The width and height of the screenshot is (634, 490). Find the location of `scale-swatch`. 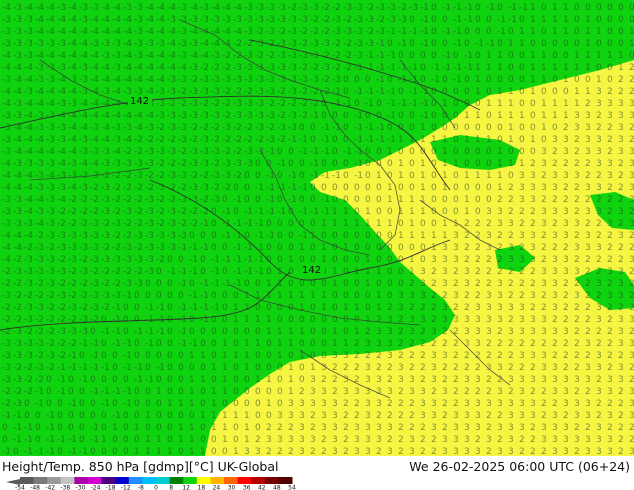

scale-swatch is located at coordinates (163, 480).